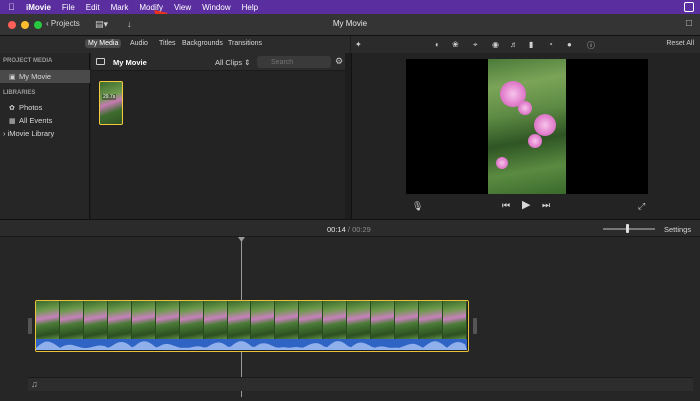 The image size is (700, 401). What do you see at coordinates (216, 7) in the screenshot?
I see `menu-window: Window` at bounding box center [216, 7].